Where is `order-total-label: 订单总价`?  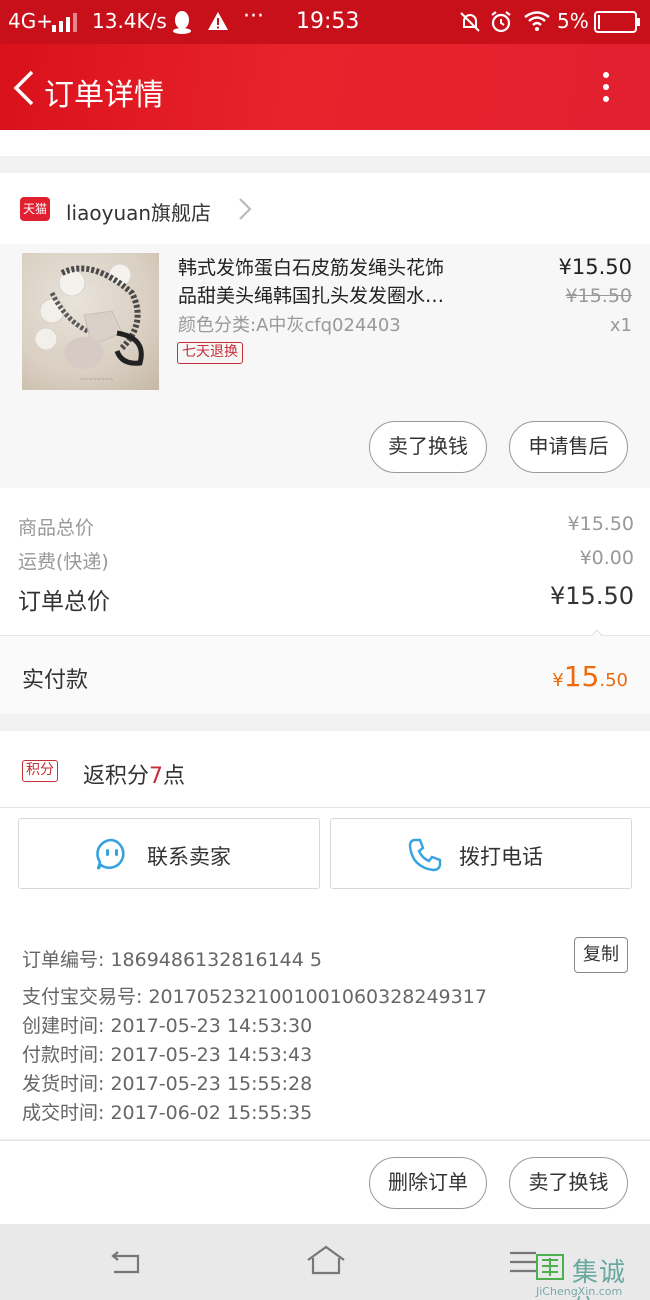 order-total-label: 订单总价 is located at coordinates (64, 602).